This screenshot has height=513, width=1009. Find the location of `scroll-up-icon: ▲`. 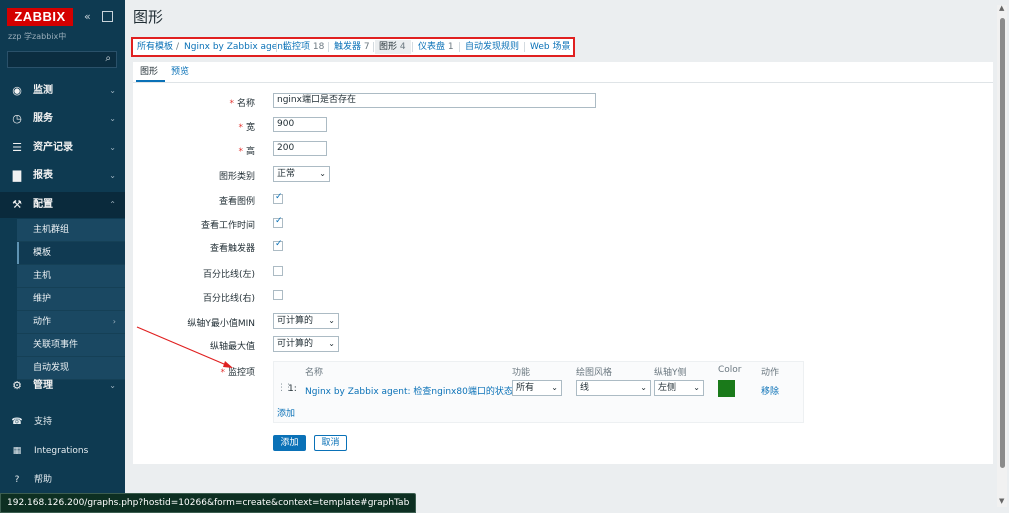

scroll-up-icon: ▲ is located at coordinates (1001, 8).